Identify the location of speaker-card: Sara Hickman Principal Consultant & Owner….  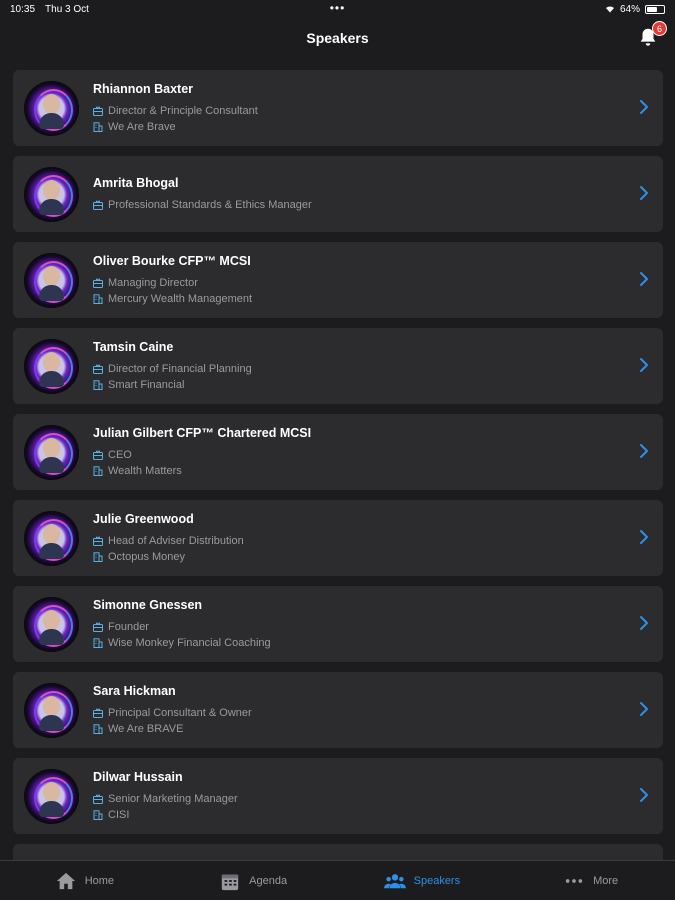
(338, 710).